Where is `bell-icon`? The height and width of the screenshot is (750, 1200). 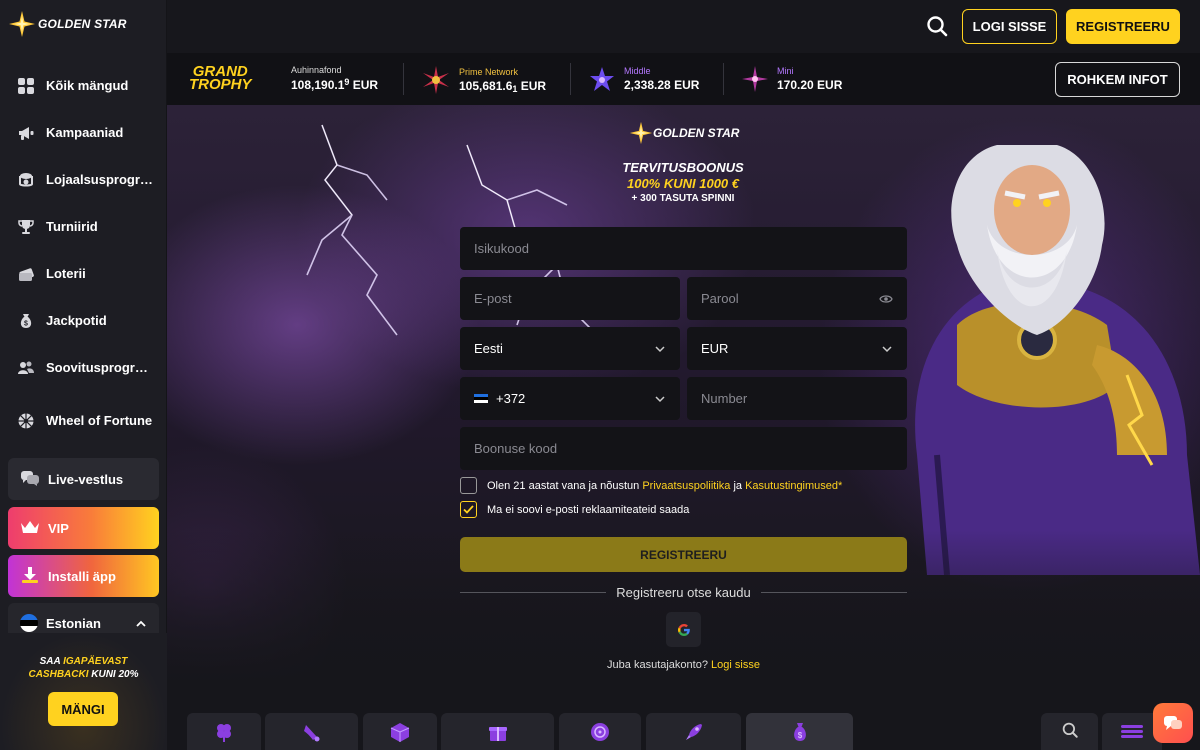 bell-icon is located at coordinates (311, 733).